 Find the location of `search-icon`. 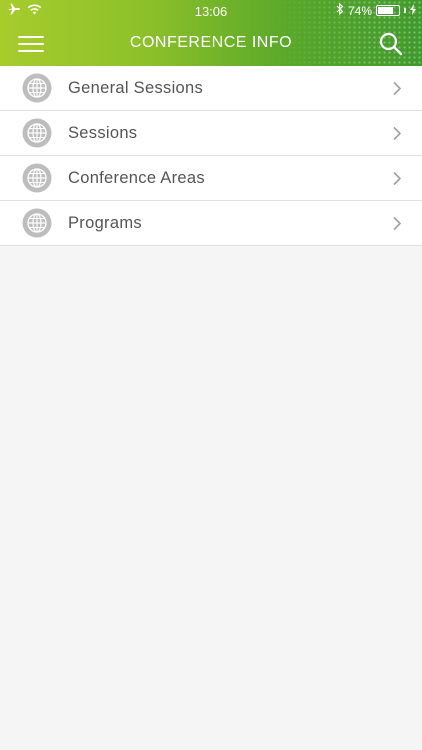

search-icon is located at coordinates (391, 44).